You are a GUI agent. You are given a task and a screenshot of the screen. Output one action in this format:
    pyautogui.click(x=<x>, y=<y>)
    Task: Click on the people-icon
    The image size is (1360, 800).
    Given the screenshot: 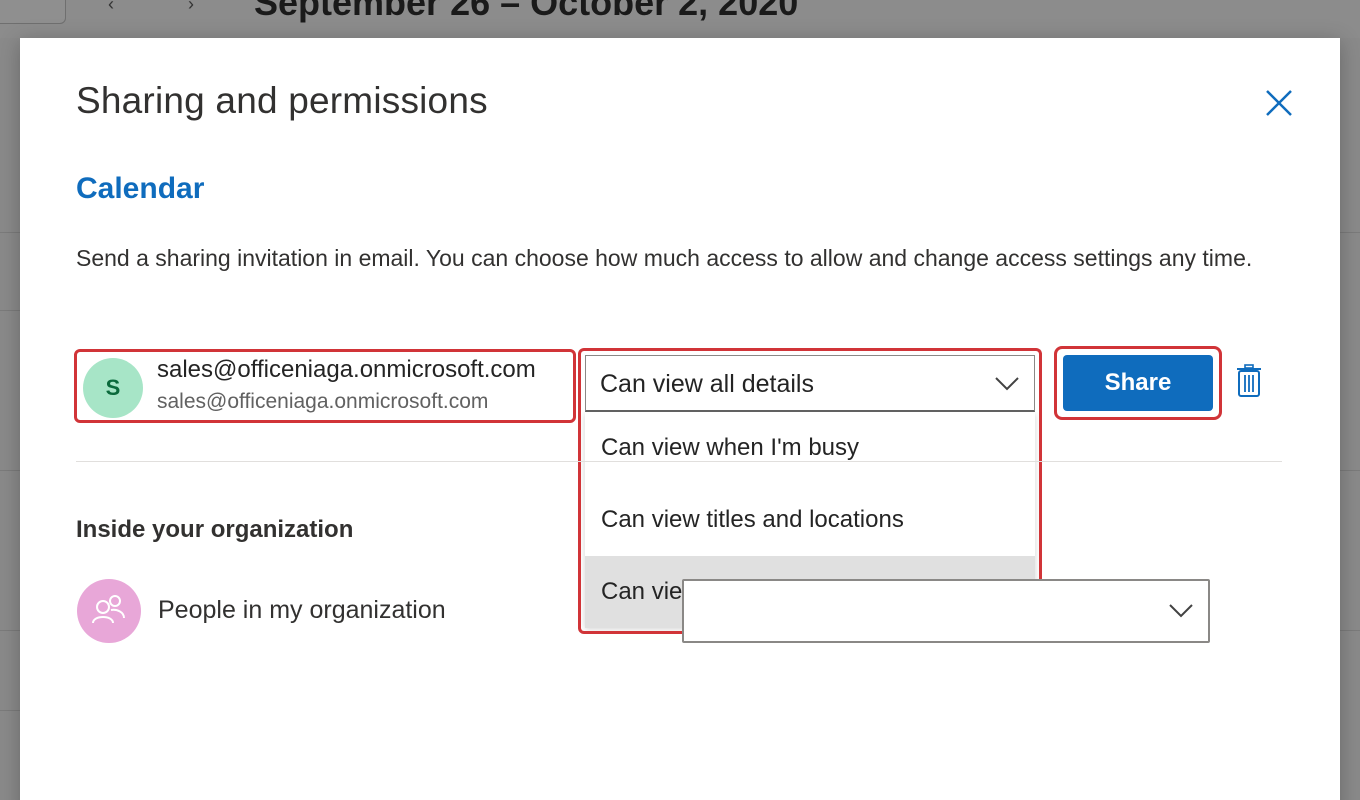 What is the action you would take?
    pyautogui.click(x=108, y=609)
    